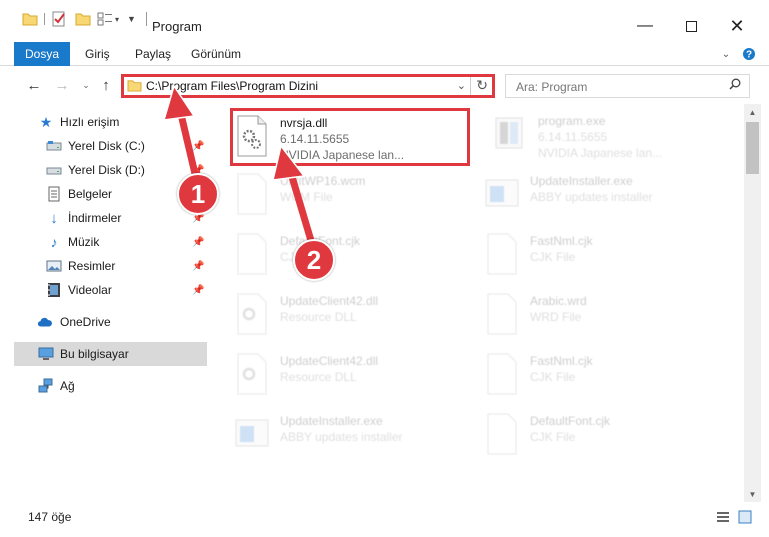  I want to click on refresh-icon: ↻, so click(482, 85).